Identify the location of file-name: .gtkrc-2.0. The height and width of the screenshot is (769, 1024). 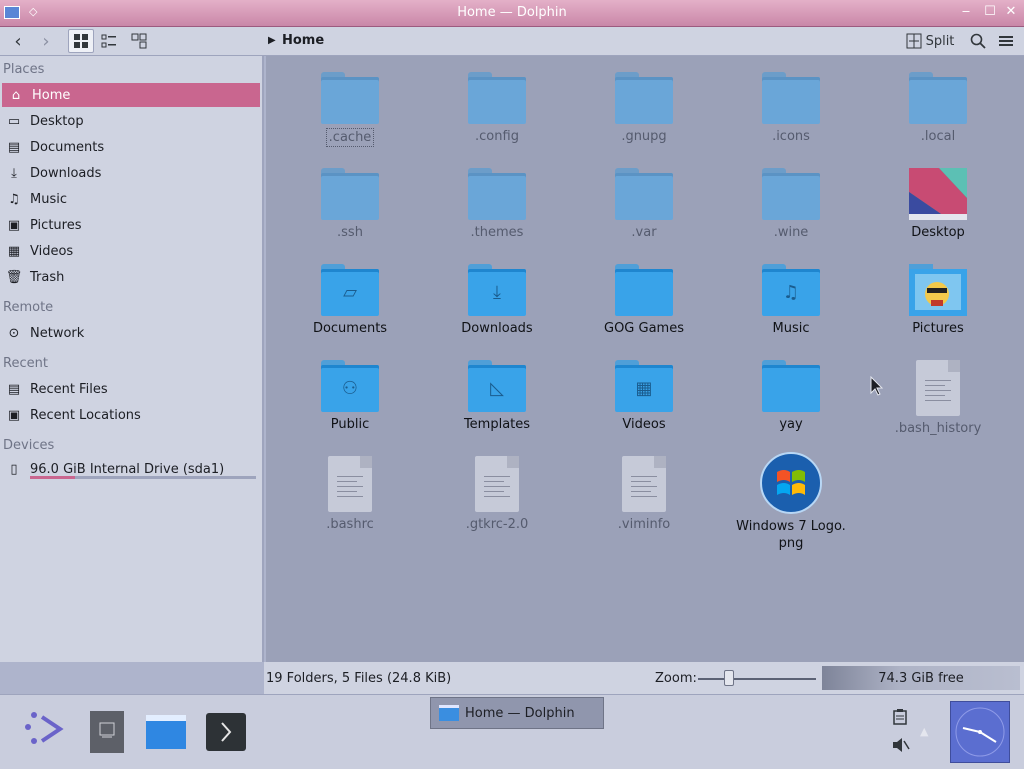
(497, 524).